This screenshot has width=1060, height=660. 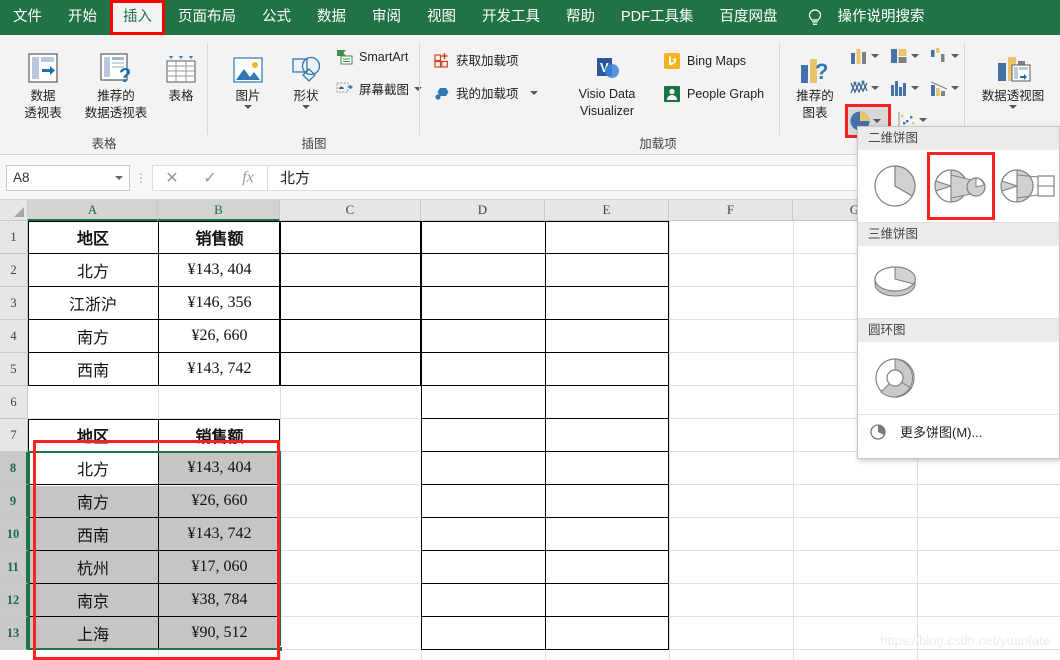 I want to click on cell-A13: 上海, so click(x=93, y=633).